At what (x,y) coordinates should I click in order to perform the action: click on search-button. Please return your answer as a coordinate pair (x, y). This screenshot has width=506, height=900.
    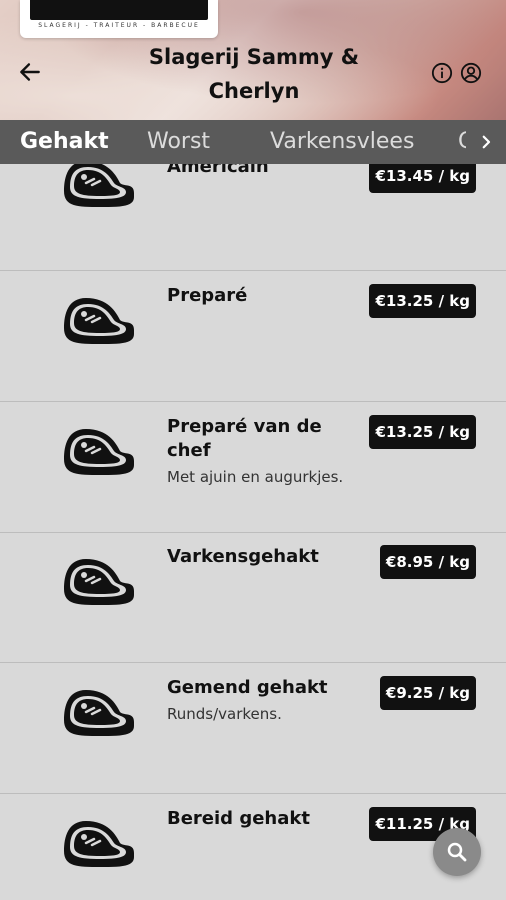
    Looking at the image, I should click on (457, 852).